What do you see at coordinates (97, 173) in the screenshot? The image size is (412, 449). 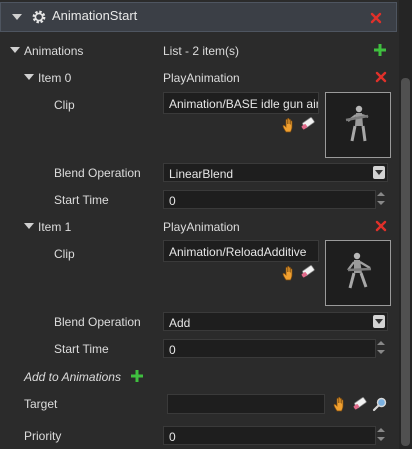 I see `item0-blend-label: Blend Operation` at bounding box center [97, 173].